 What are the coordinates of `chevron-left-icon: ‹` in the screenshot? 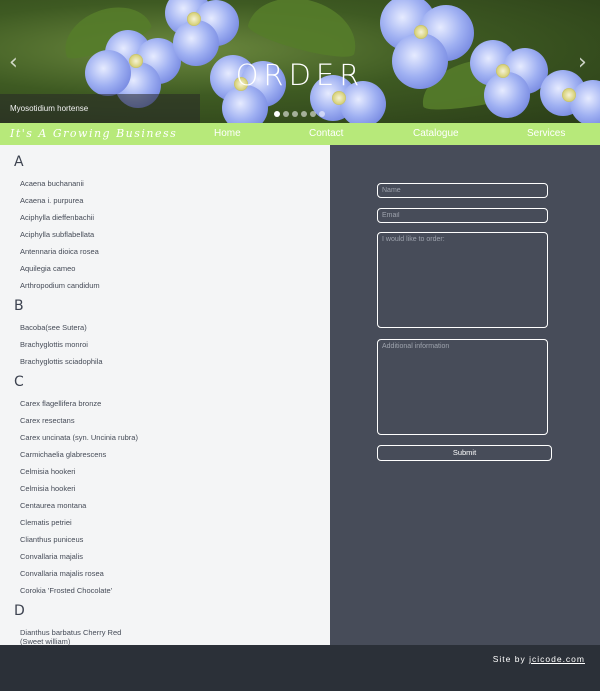 It's located at (13, 62).